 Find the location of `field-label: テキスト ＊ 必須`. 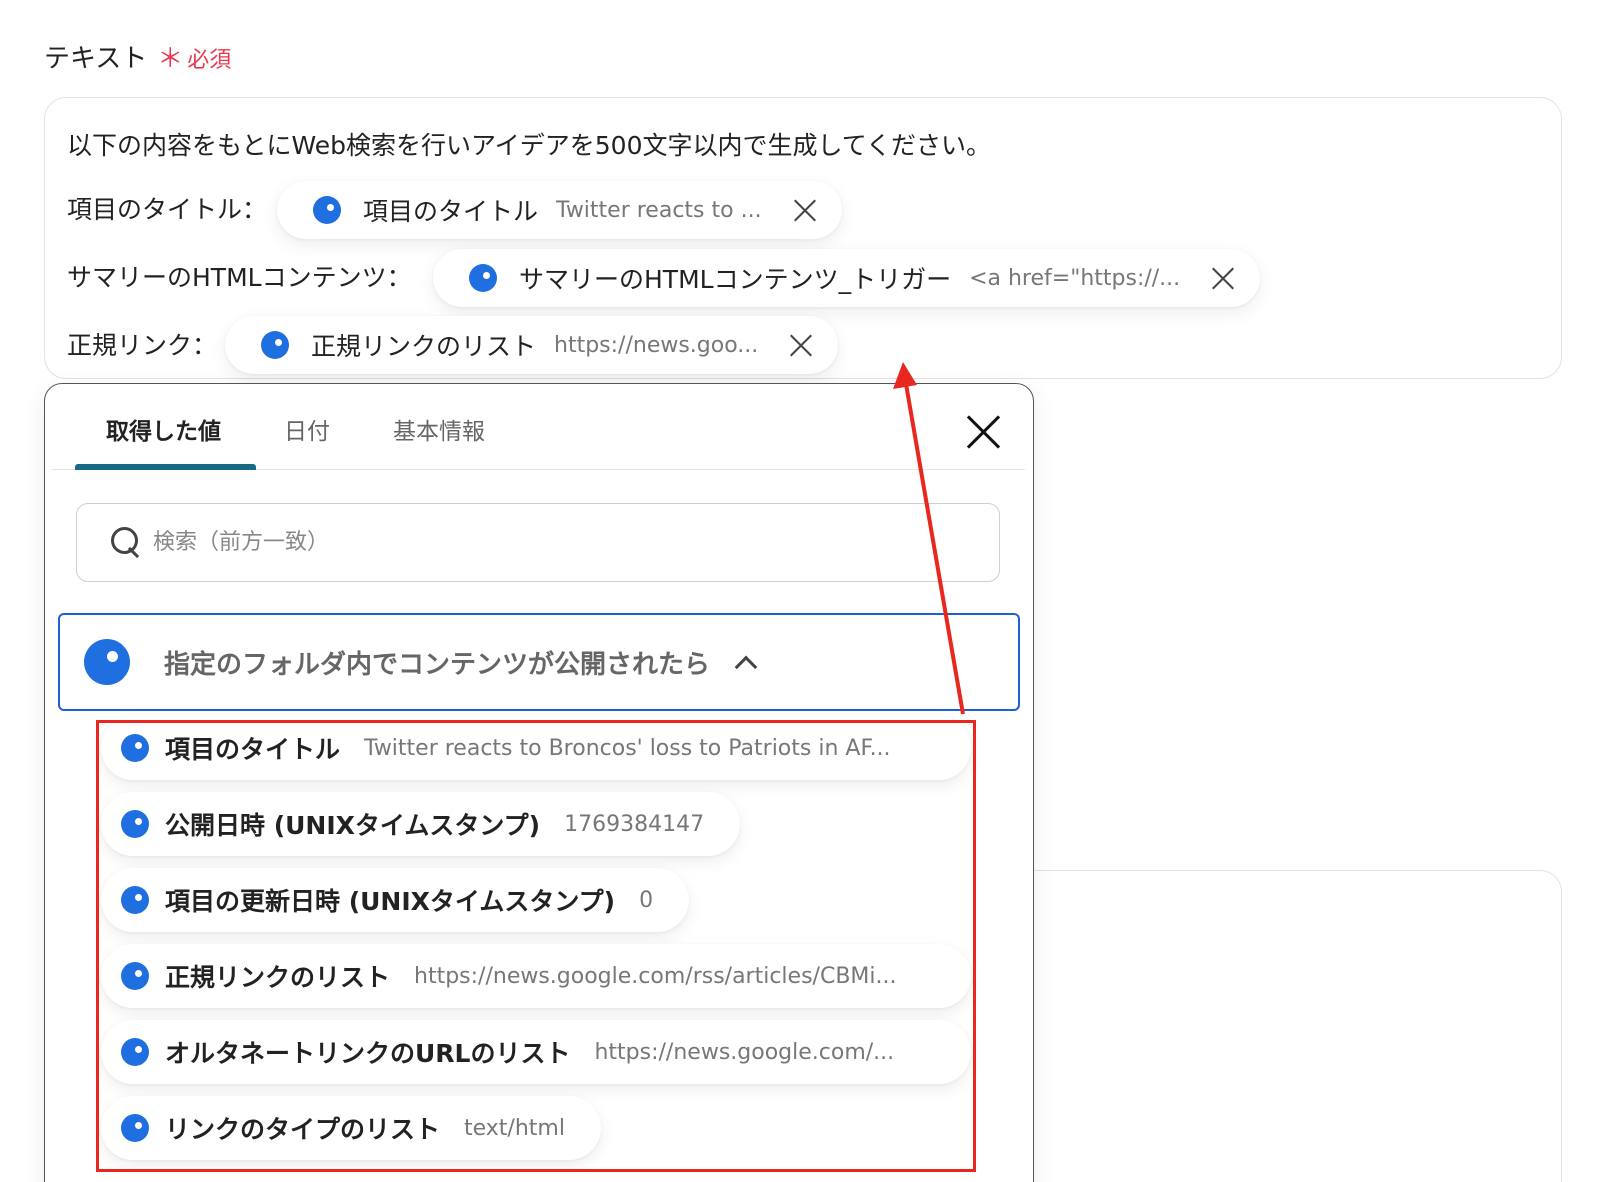

field-label: テキスト ＊ 必須 is located at coordinates (137, 56).